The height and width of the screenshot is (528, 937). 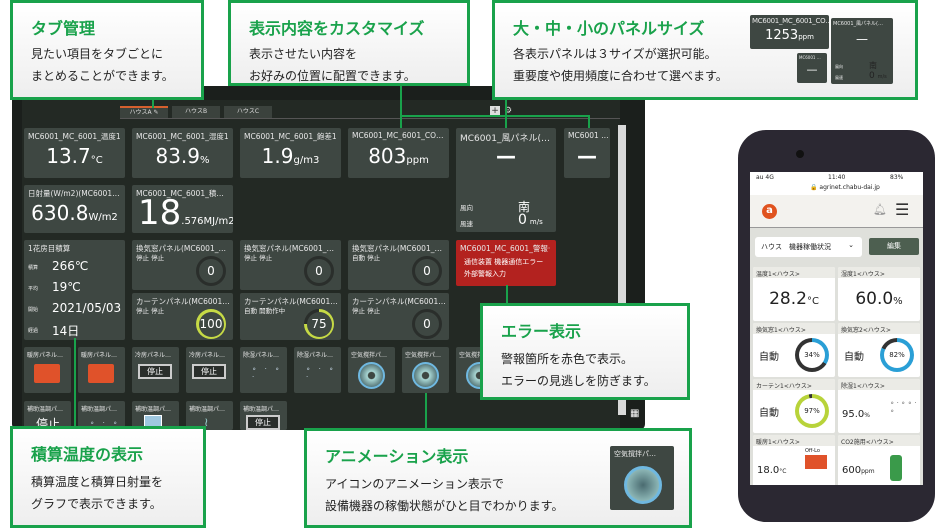 What do you see at coordinates (290, 316) in the screenshot?
I see `panel-ring: カーテンパネル(MC6001… 自動 開動作中 75` at bounding box center [290, 316].